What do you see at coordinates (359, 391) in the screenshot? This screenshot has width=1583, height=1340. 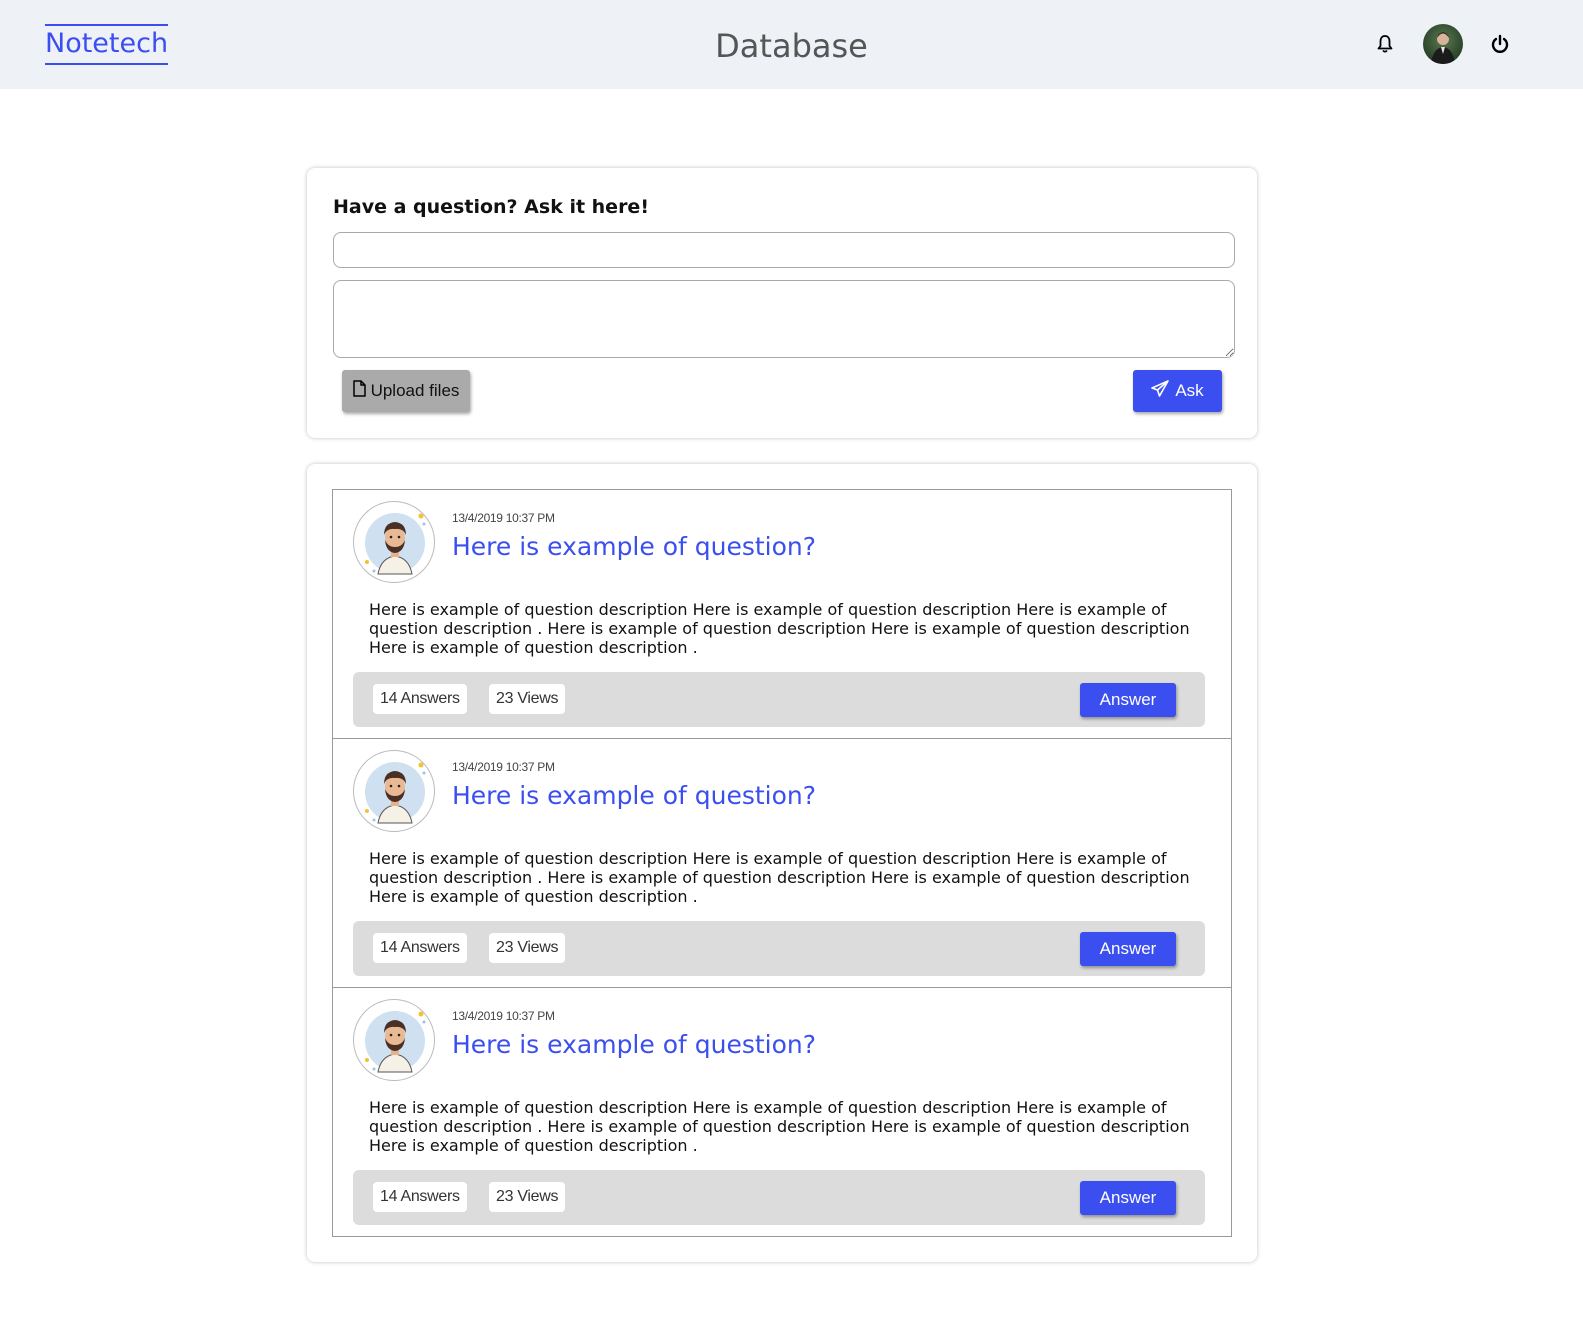 I see `file-icon` at bounding box center [359, 391].